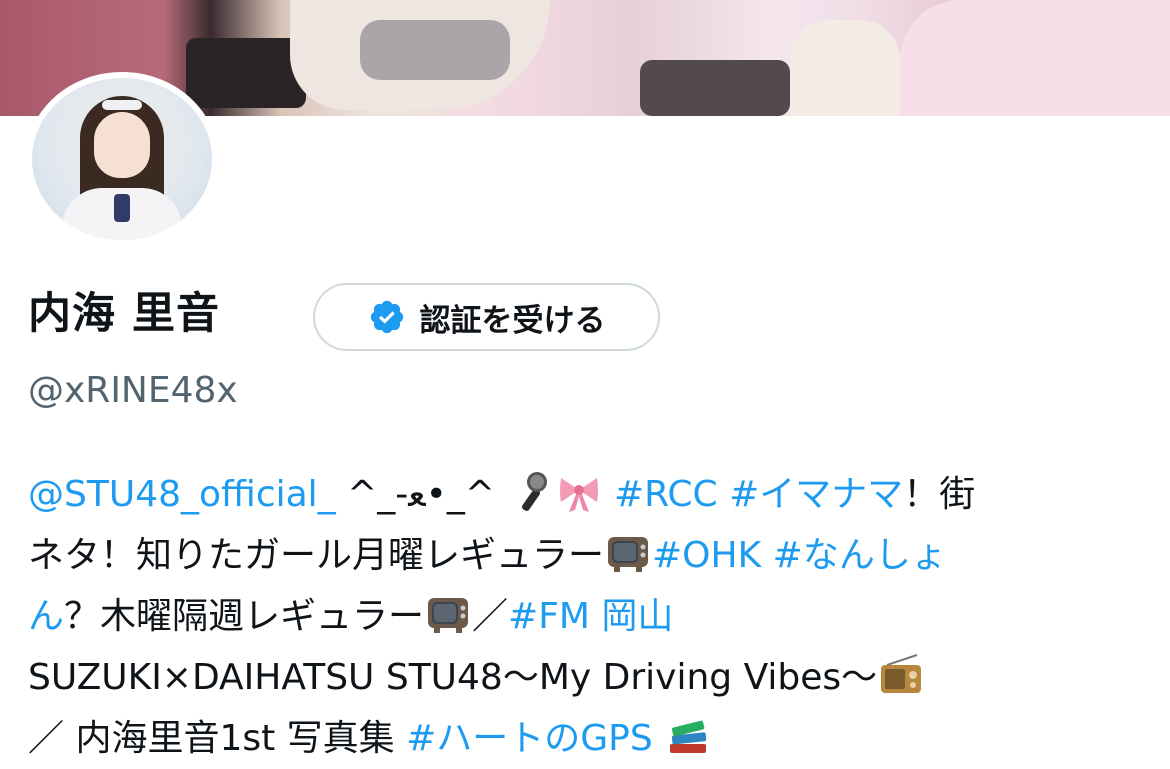  I want to click on bio-text-2: ネタ！知りたガール月曜レギュラー, so click(316, 555).